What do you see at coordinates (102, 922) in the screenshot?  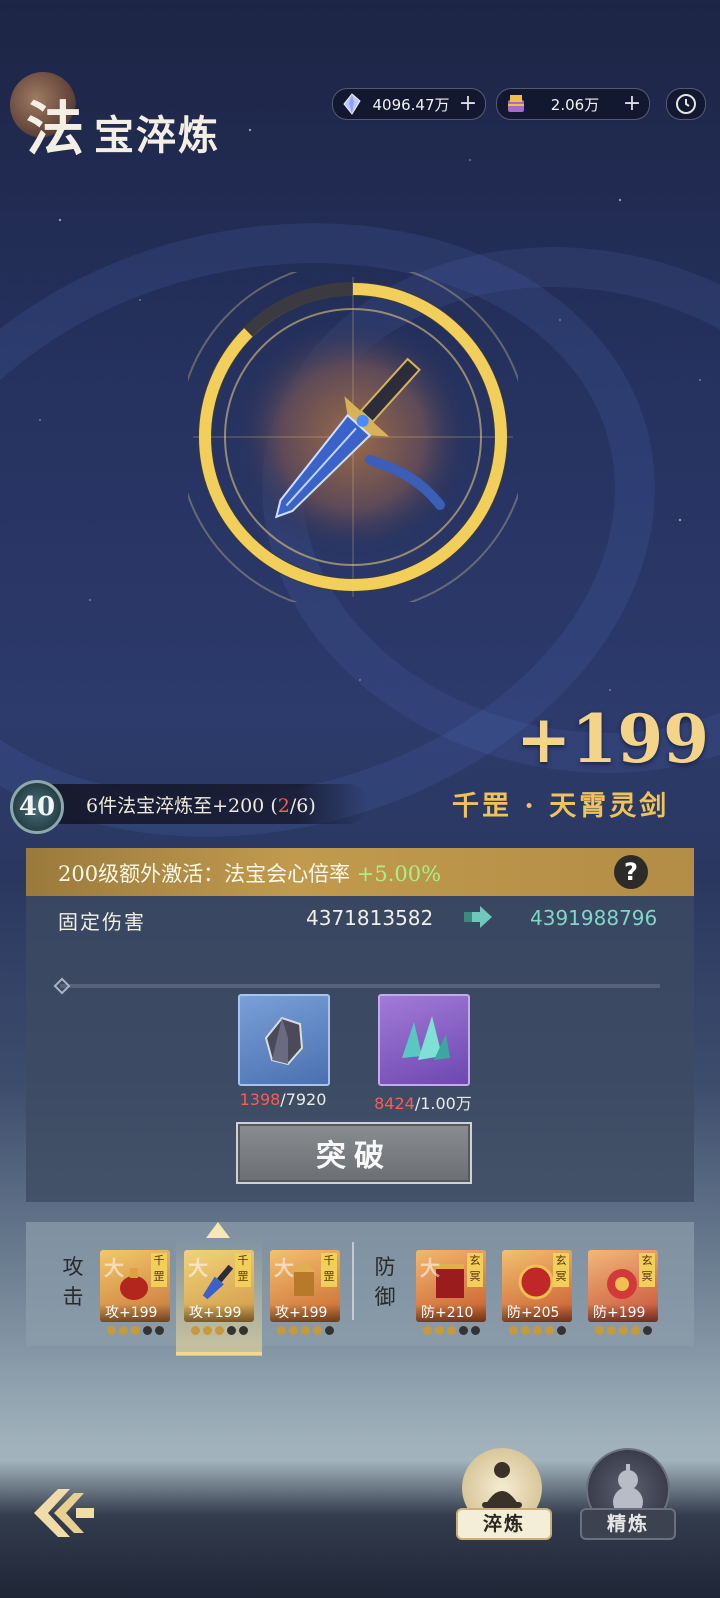 I see `stat-label: 固定伤害` at bounding box center [102, 922].